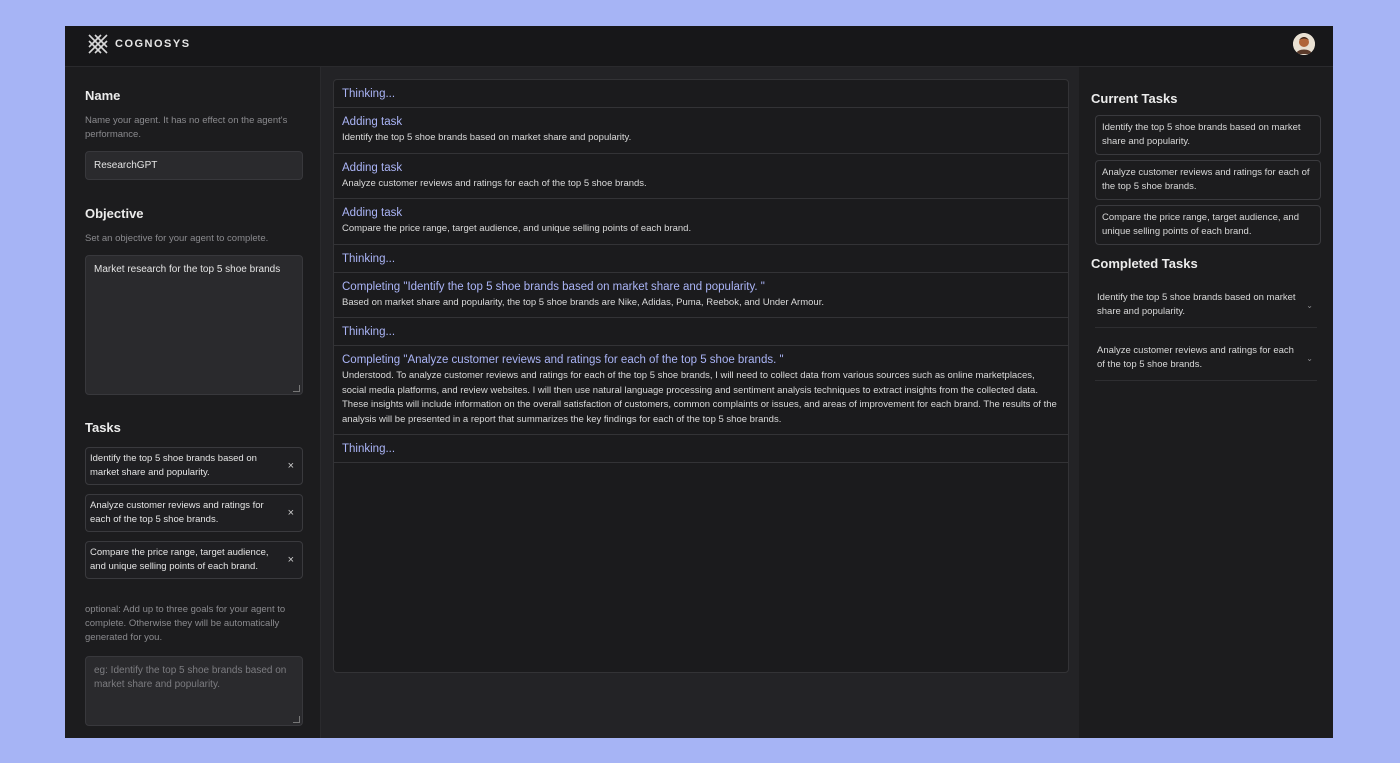 Image resolution: width=1400 pixels, height=763 pixels. I want to click on brand-logo: COGNOSYS, so click(139, 44).